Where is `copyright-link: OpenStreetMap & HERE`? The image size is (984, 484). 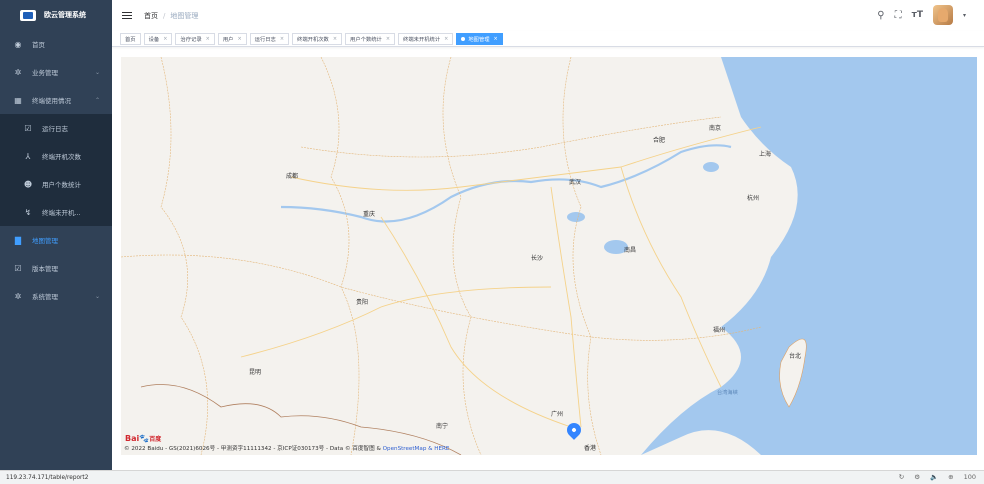 copyright-link: OpenStreetMap & HERE is located at coordinates (416, 449).